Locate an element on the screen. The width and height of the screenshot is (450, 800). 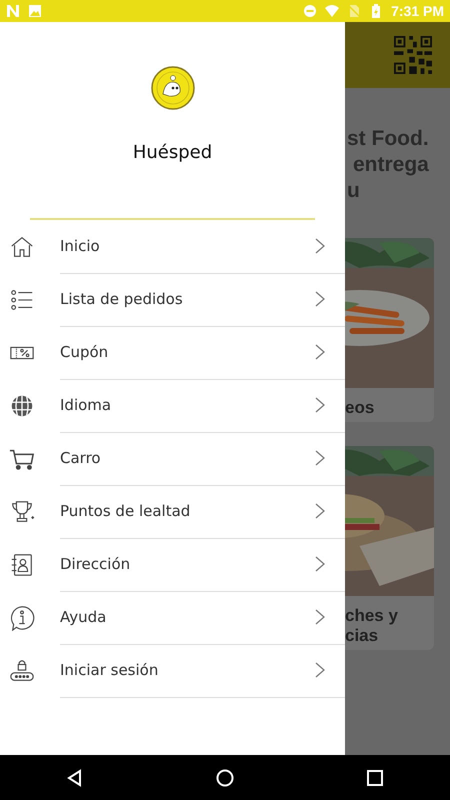
back-icon is located at coordinates (75, 777).